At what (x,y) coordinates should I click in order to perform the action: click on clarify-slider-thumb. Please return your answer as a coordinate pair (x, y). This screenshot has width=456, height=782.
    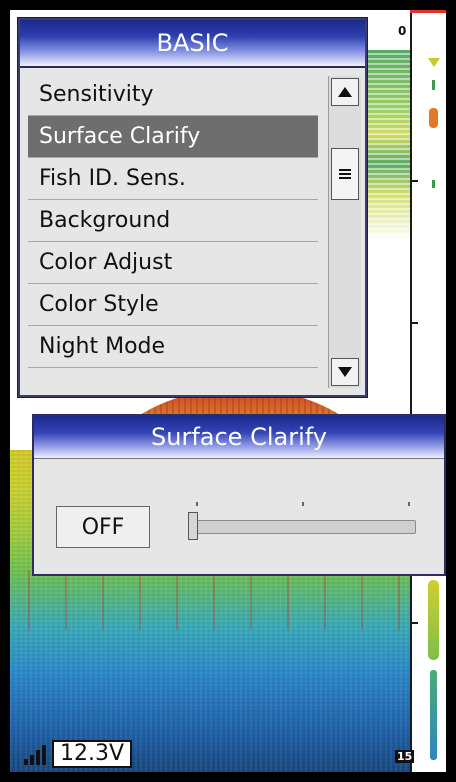
    Looking at the image, I should click on (193, 526).